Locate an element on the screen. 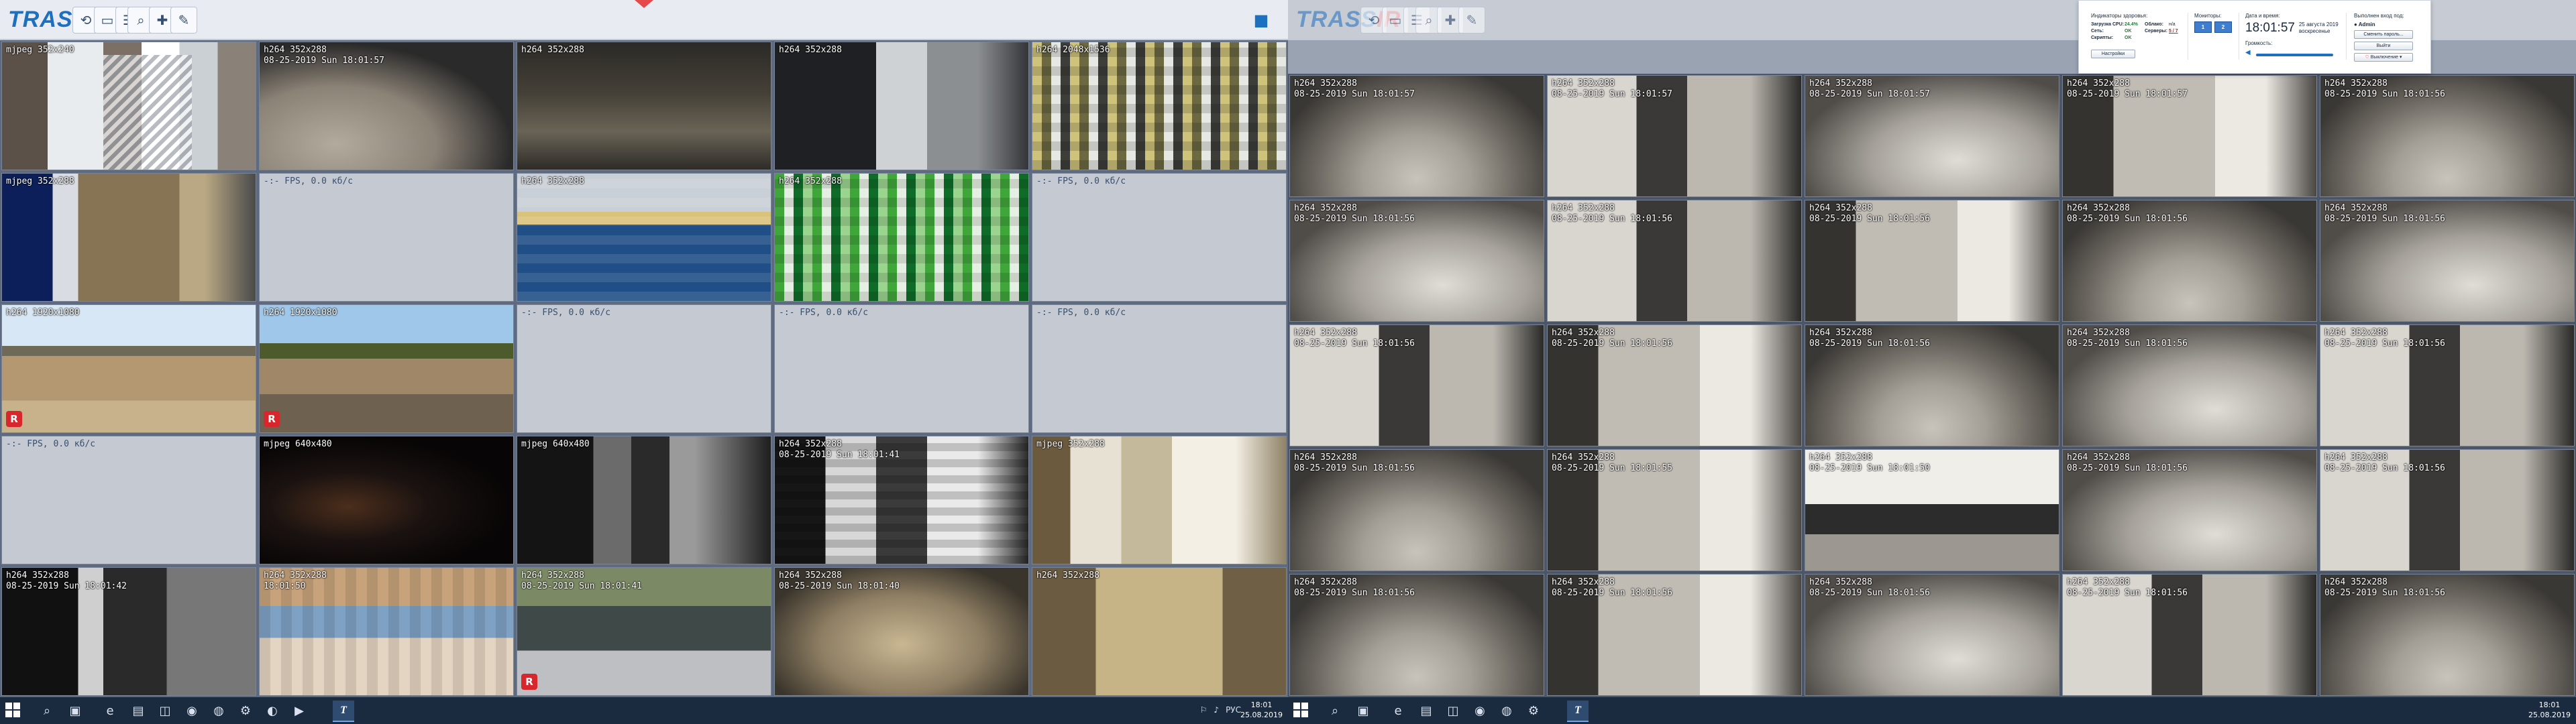 This screenshot has height=724, width=2576. monitor-1-button: 1 is located at coordinates (2203, 27).